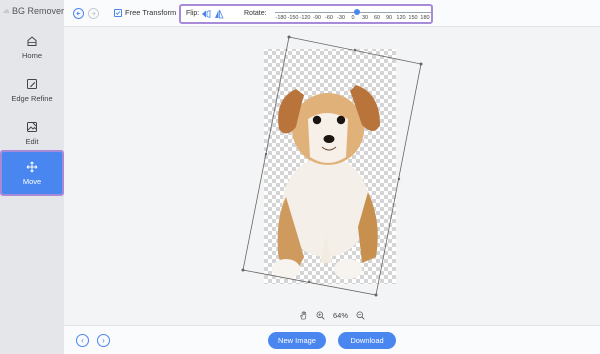 Image resolution: width=600 pixels, height=354 pixels. I want to click on app-title: BG Remover, so click(37, 11).